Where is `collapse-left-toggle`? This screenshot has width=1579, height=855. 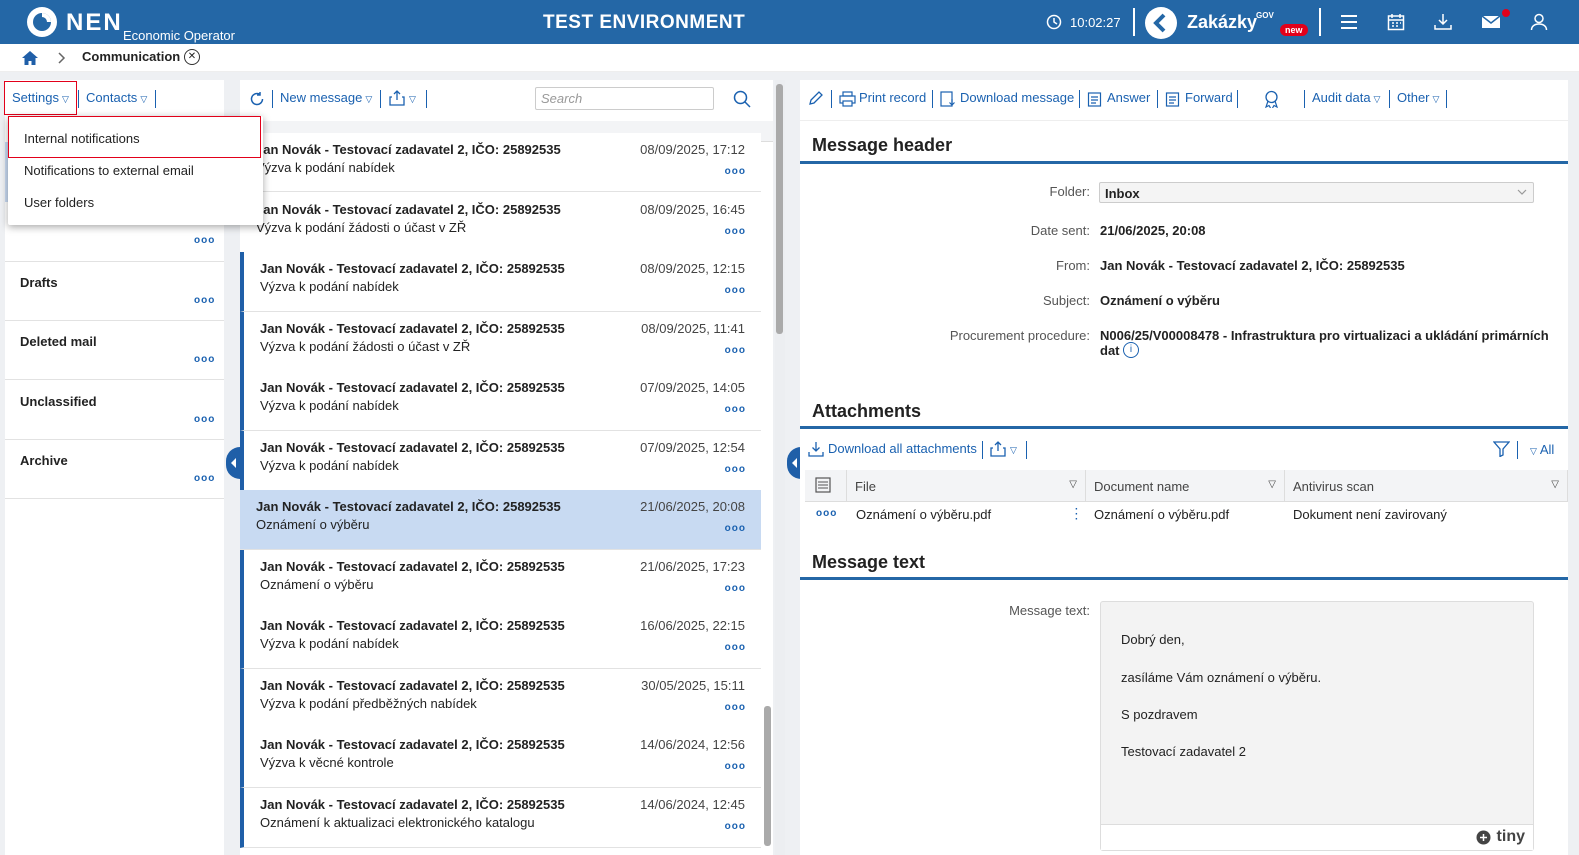 collapse-left-toggle is located at coordinates (233, 463).